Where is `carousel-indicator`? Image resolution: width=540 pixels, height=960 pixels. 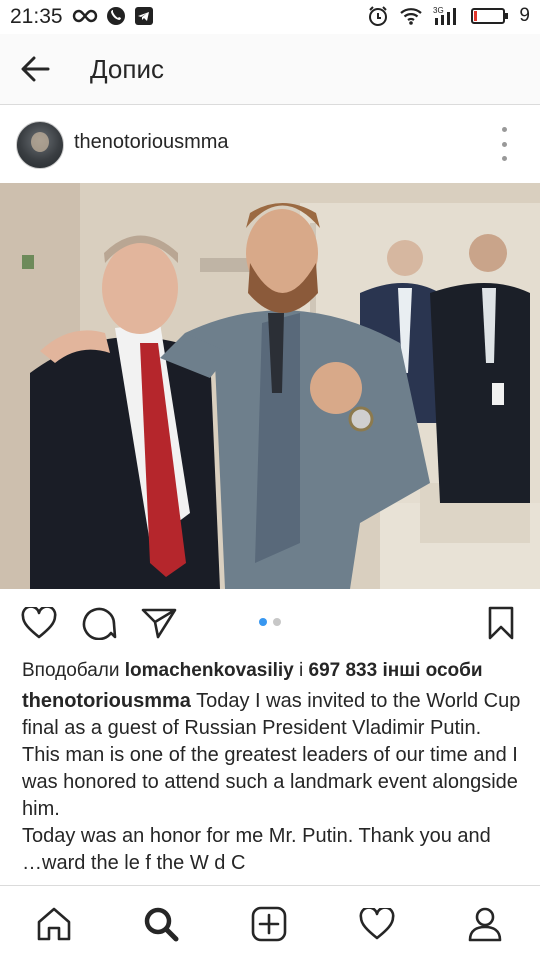
carousel-indicator is located at coordinates (270, 622).